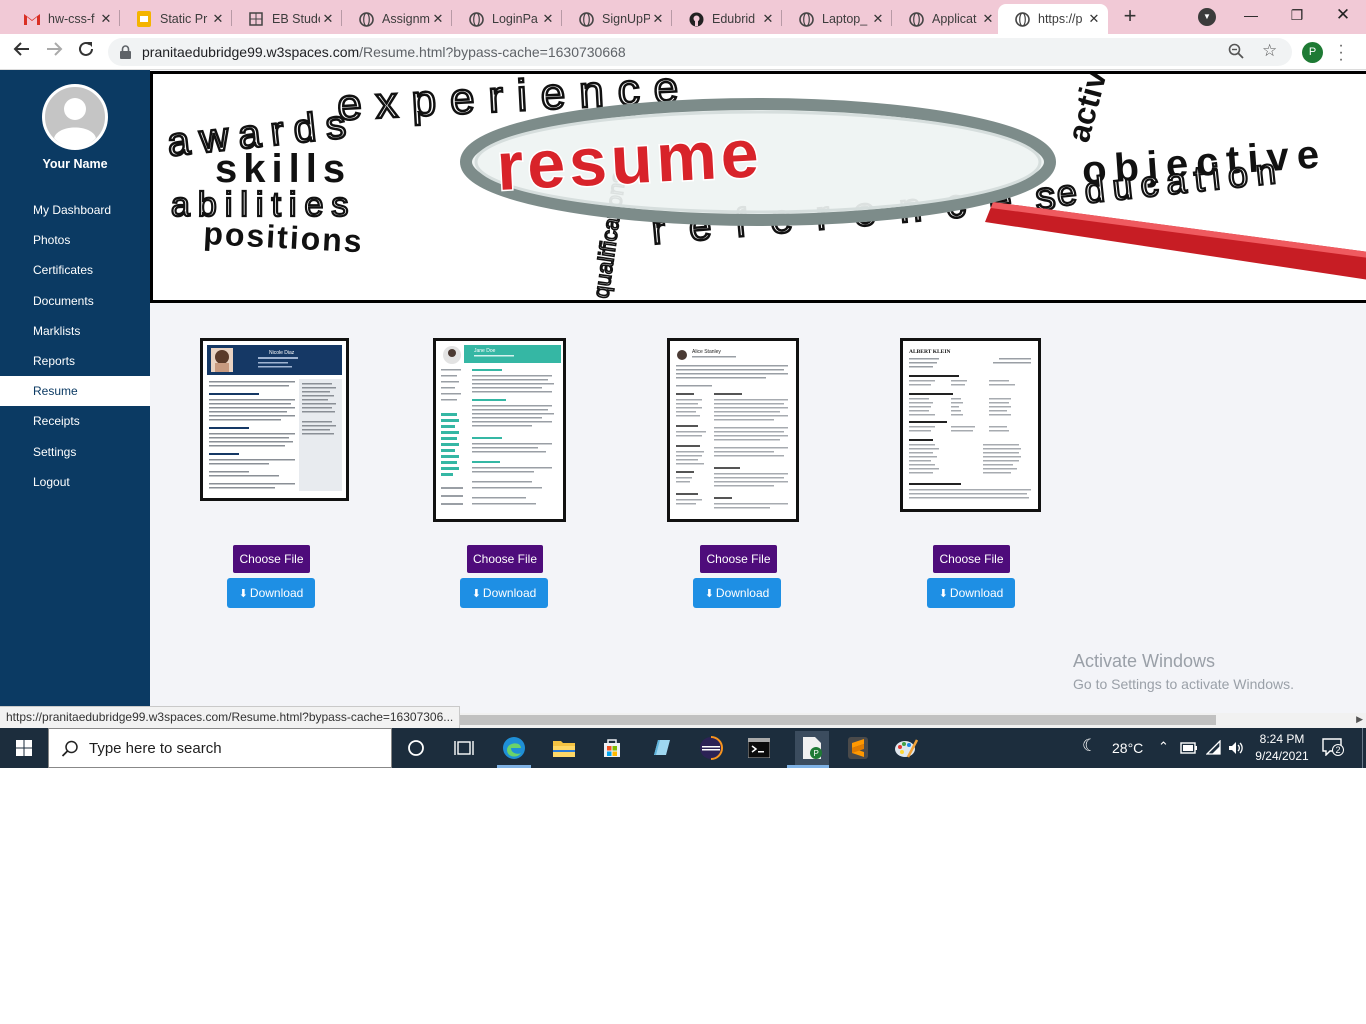 The height and width of the screenshot is (1024, 1366). I want to click on taskbar-search-box: Type here to search, so click(220, 748).